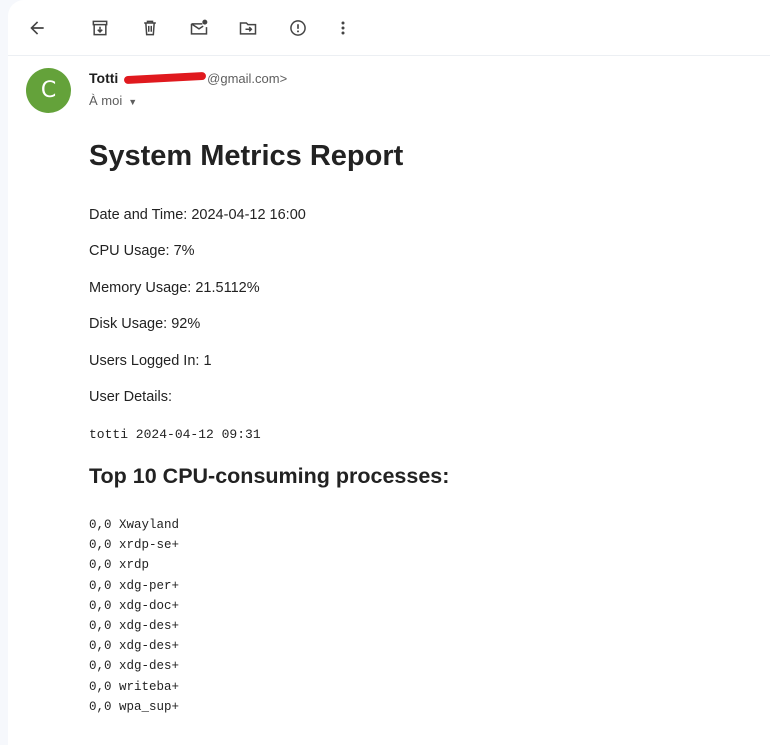 This screenshot has height=745, width=770. What do you see at coordinates (165, 78) in the screenshot?
I see `redaction-mark` at bounding box center [165, 78].